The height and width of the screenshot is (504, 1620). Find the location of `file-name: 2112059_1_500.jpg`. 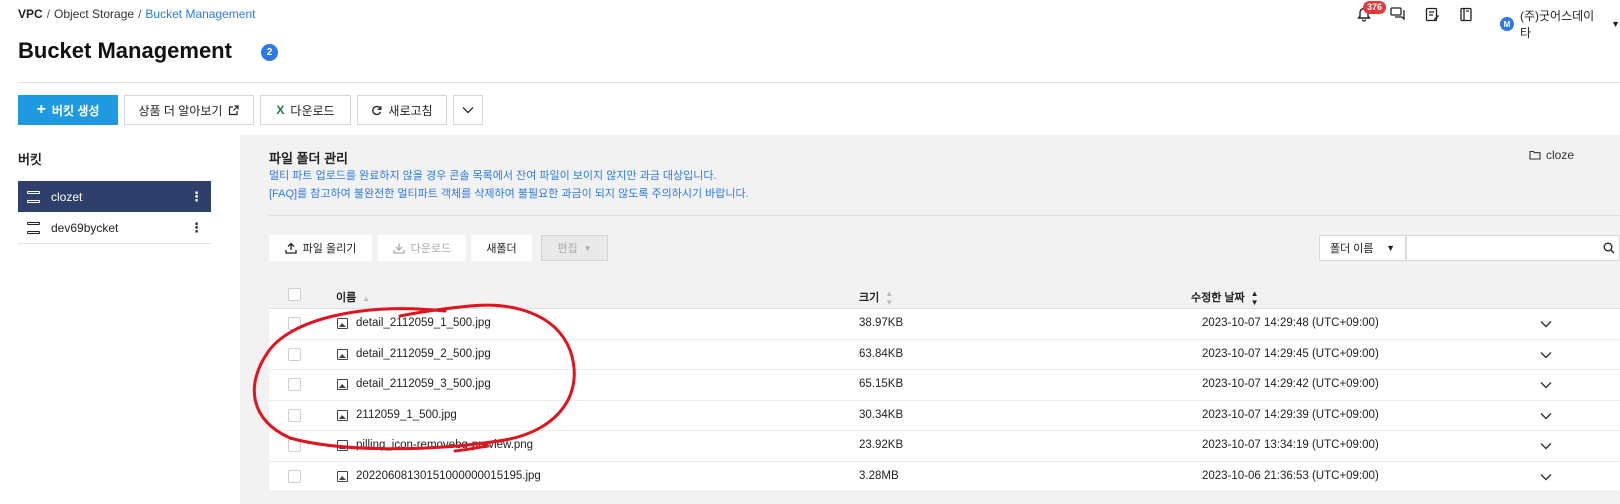

file-name: 2112059_1_500.jpg is located at coordinates (406, 415).